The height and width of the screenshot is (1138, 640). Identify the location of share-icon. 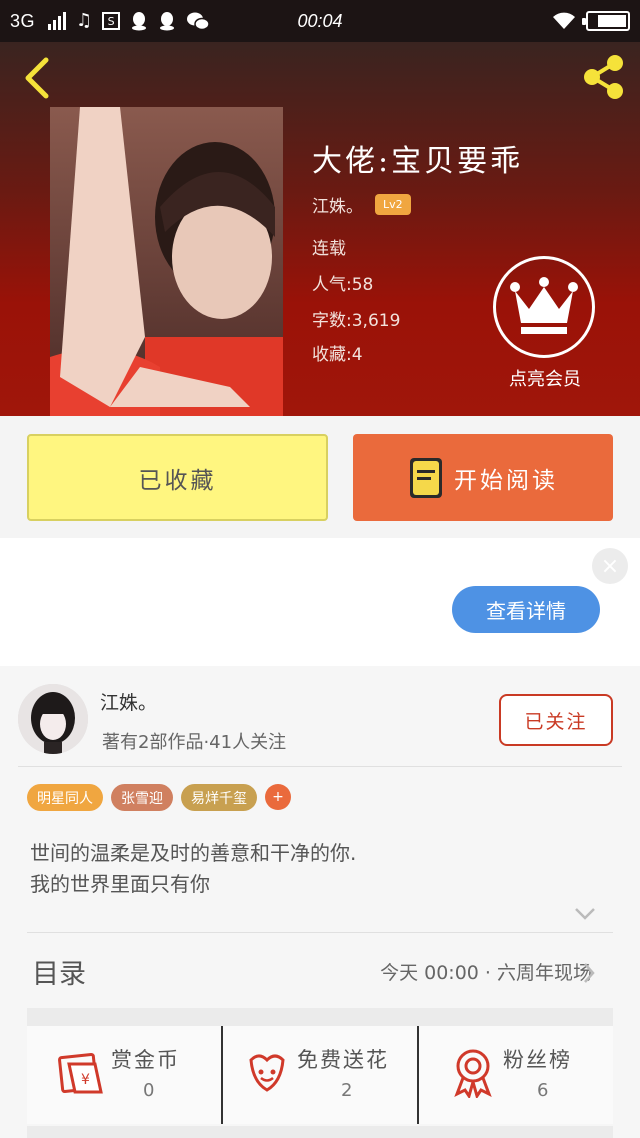
(603, 77).